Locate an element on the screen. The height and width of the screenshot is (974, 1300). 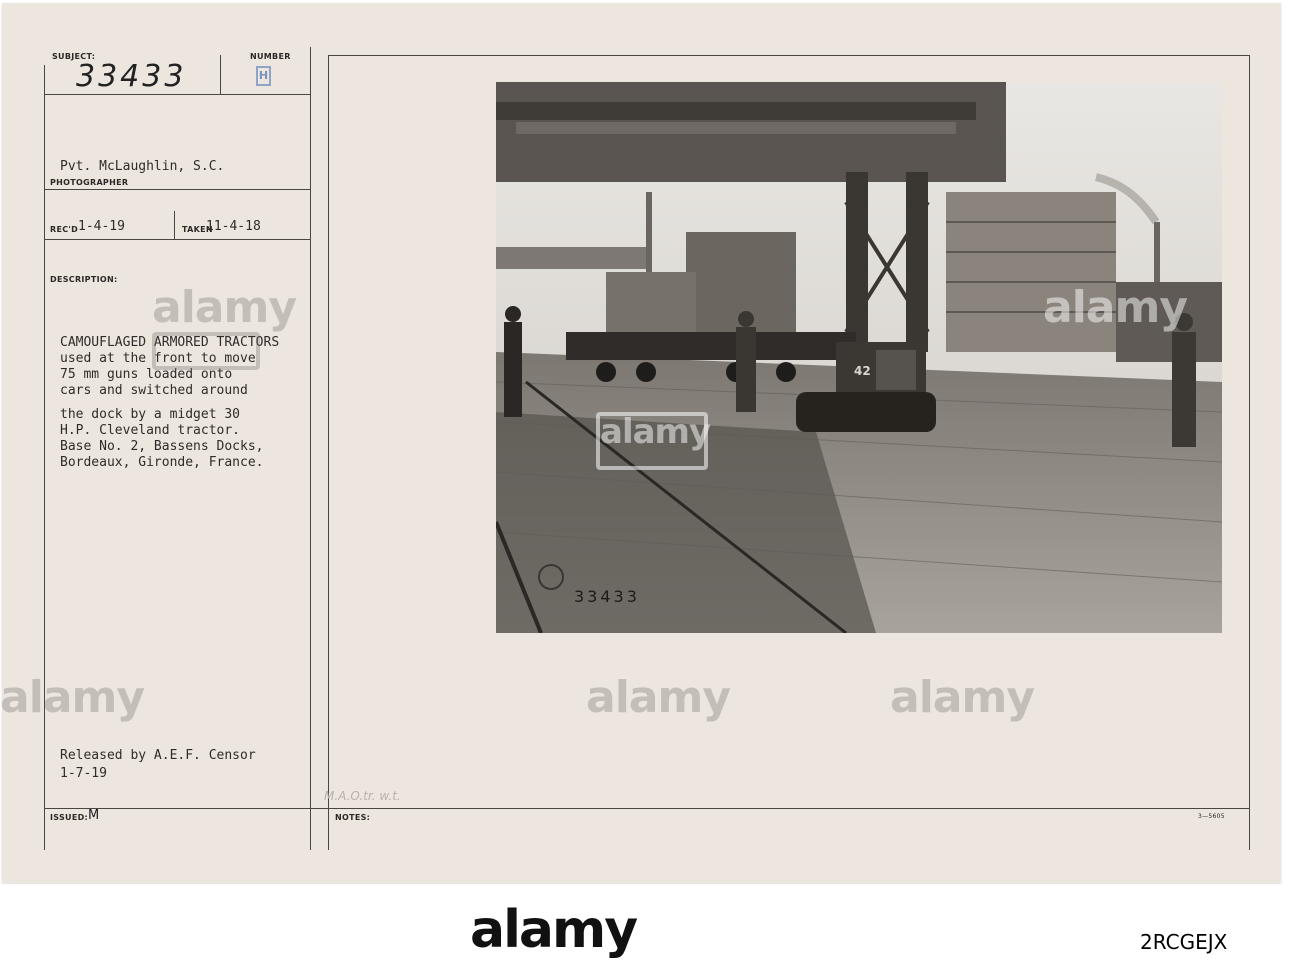
image-id: 2RCGEJX is located at coordinates (1184, 942).